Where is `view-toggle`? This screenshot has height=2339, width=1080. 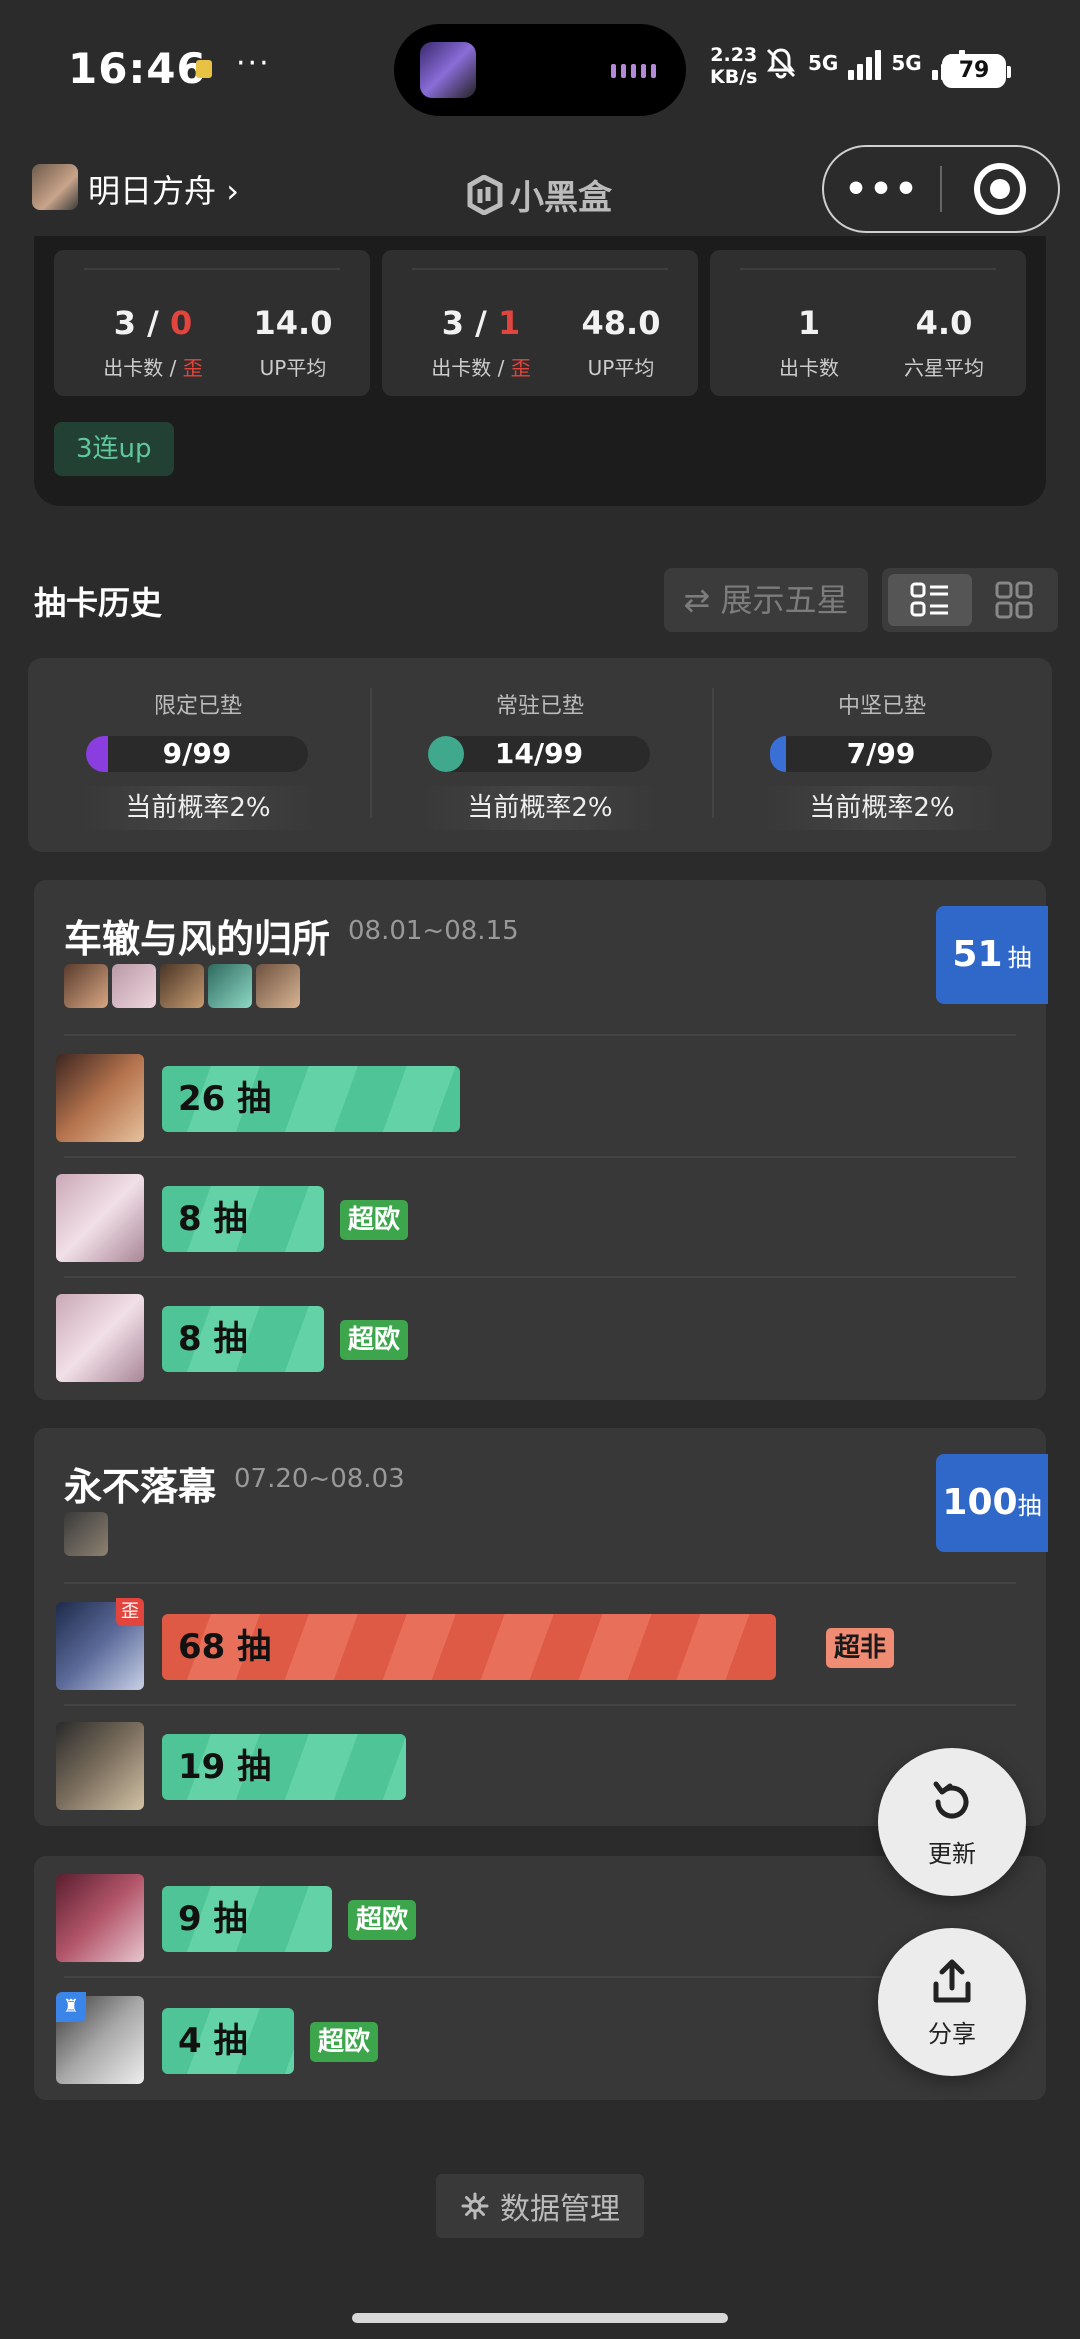
view-toggle is located at coordinates (970, 600).